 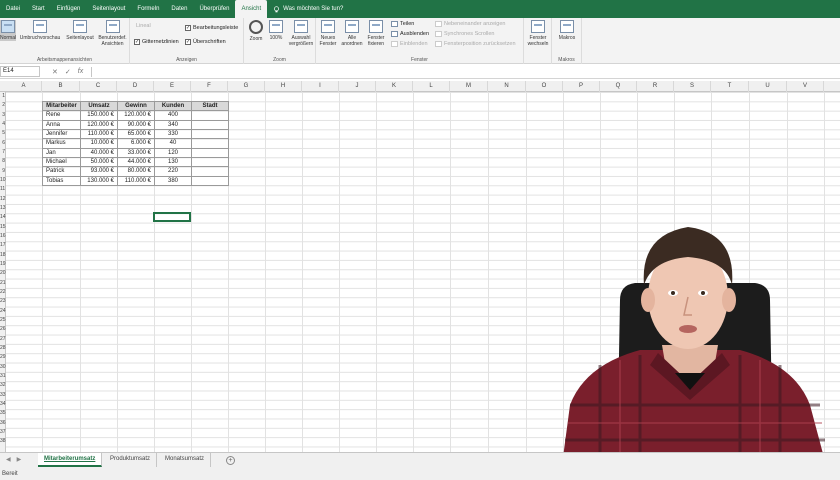 What do you see at coordinates (61, 152) in the screenshot?
I see `table-cell: Jan` at bounding box center [61, 152].